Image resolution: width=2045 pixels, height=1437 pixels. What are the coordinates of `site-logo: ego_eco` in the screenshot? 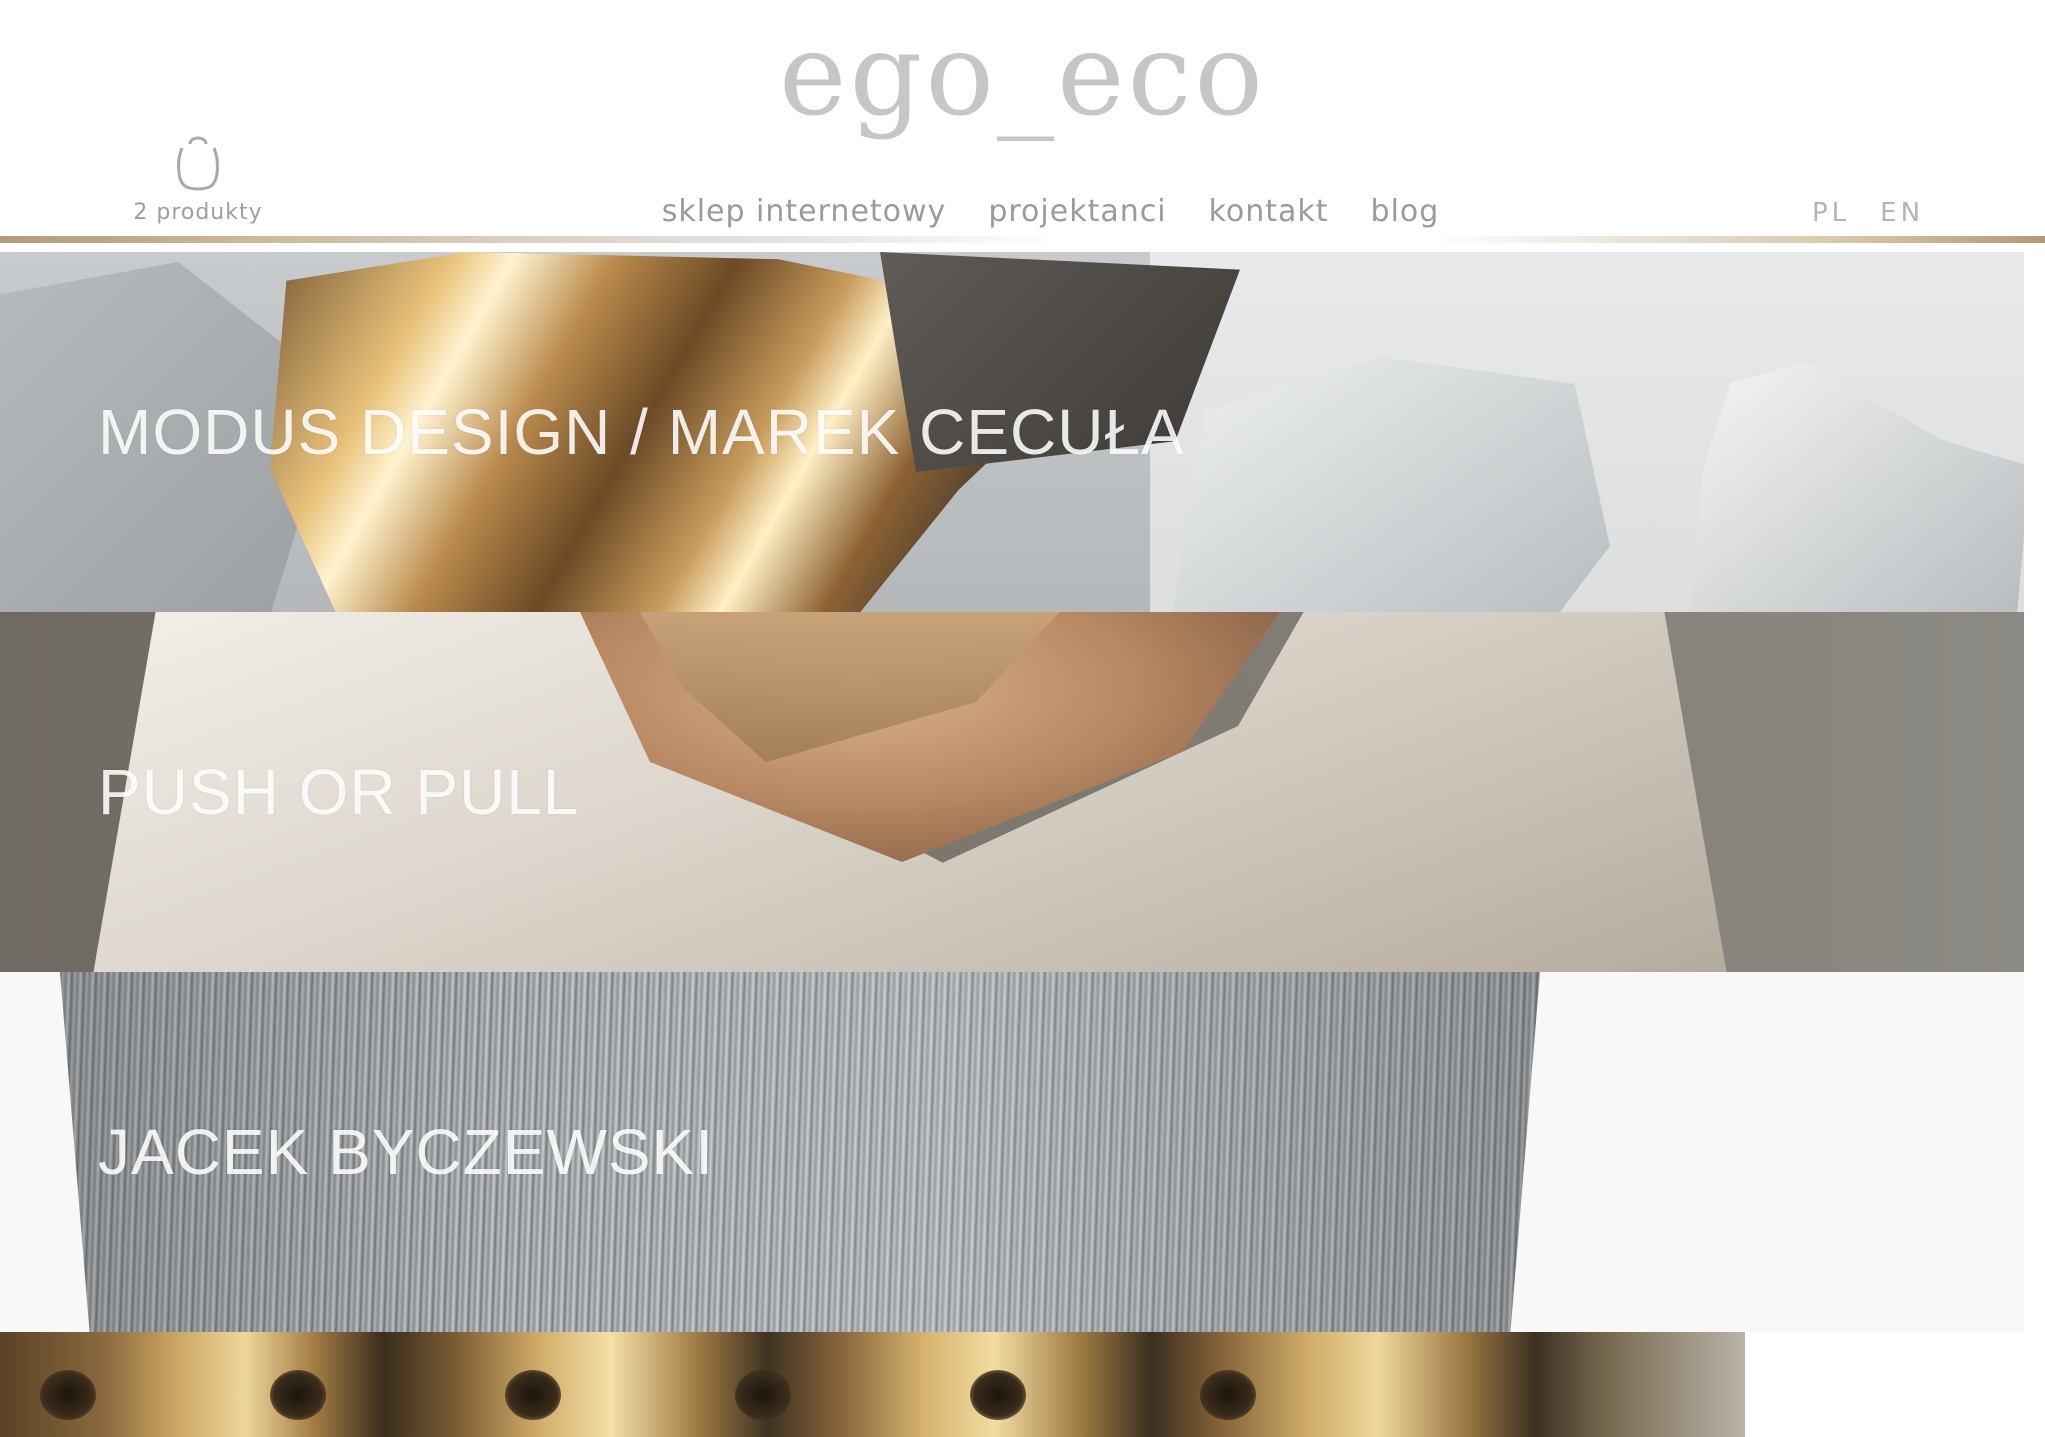 It's located at (1022, 66).